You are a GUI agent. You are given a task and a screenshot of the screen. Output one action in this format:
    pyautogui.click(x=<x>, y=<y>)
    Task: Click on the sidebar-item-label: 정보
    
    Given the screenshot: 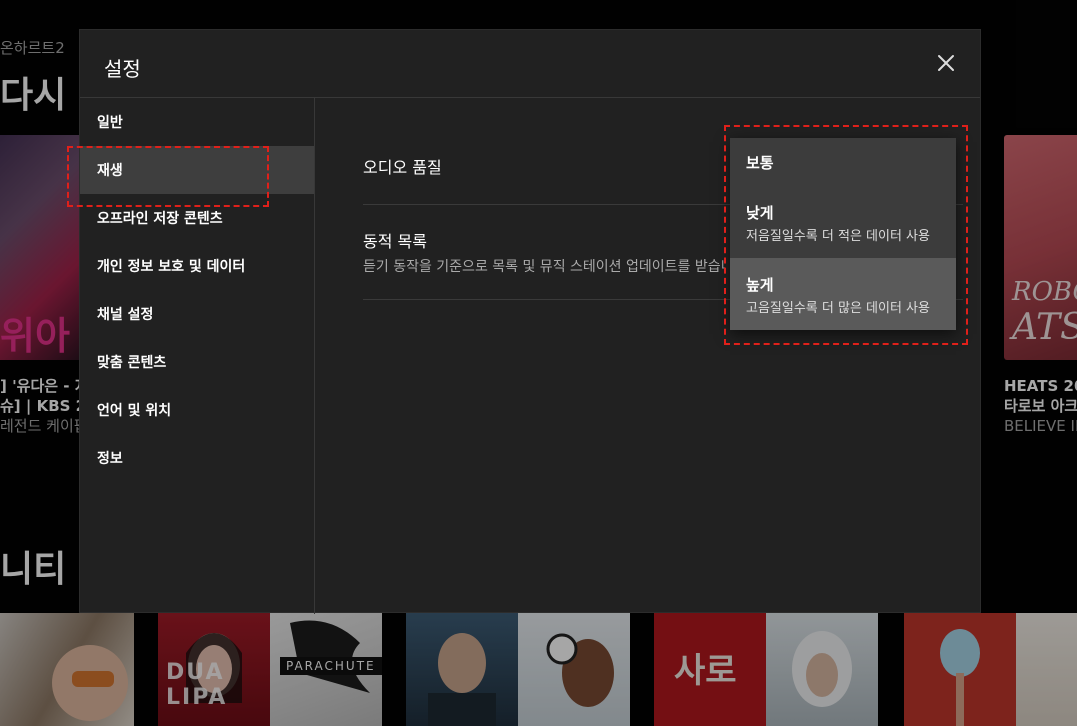 What is the action you would take?
    pyautogui.click(x=110, y=459)
    